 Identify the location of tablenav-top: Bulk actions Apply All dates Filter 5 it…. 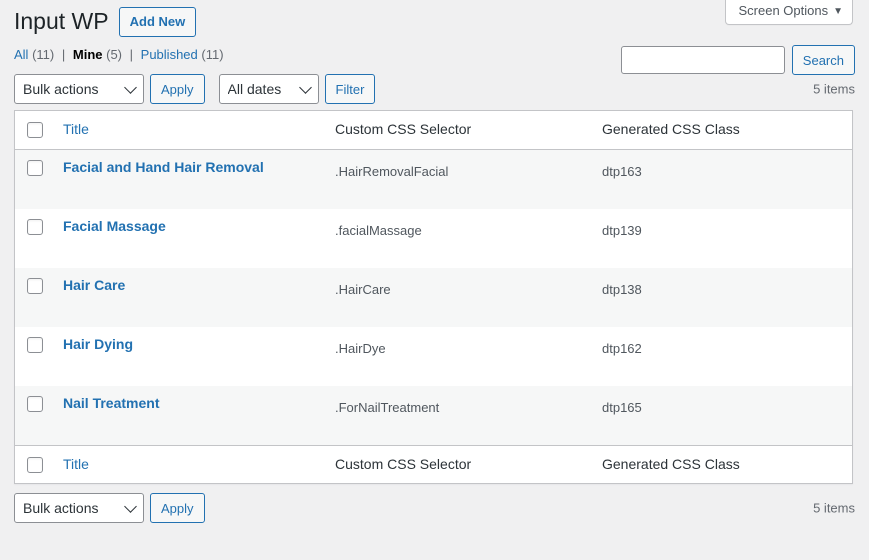
(434, 89).